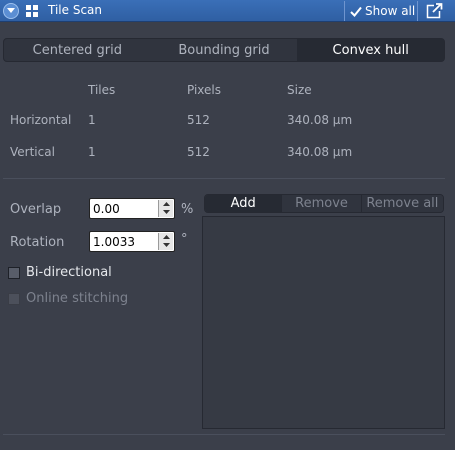 The image size is (455, 450). Describe the element at coordinates (356, 11) in the screenshot. I see `checkmark-icon` at that location.